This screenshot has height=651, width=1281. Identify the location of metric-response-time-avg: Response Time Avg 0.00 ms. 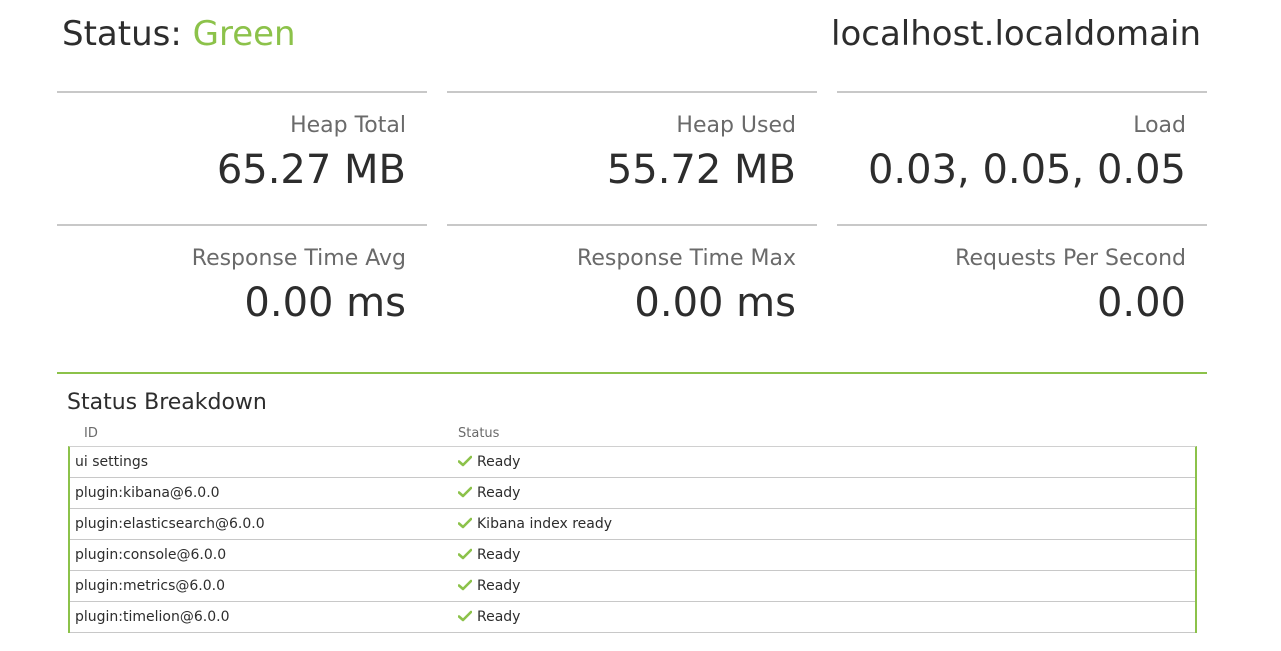
(242, 279).